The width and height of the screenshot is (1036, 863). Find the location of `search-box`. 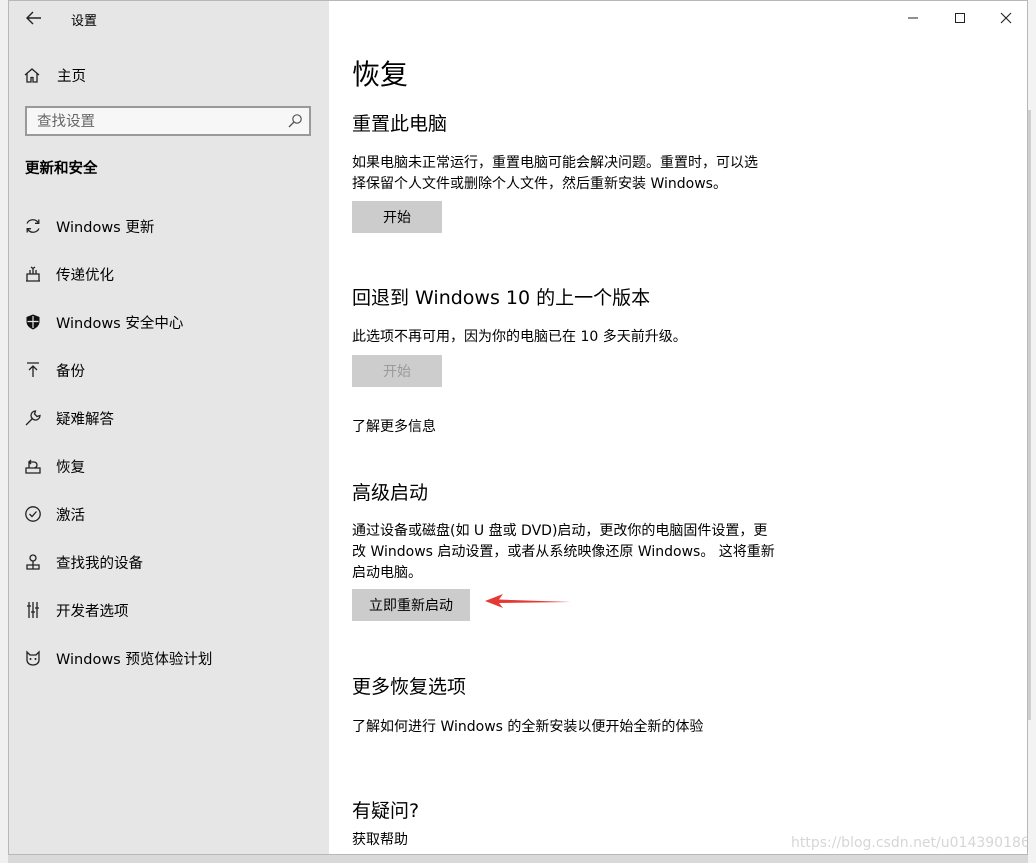

search-box is located at coordinates (168, 121).